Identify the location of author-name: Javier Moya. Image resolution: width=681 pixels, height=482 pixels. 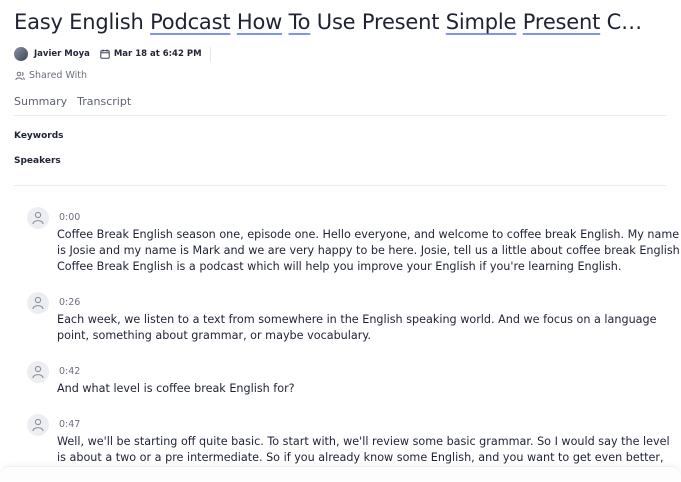
(62, 54).